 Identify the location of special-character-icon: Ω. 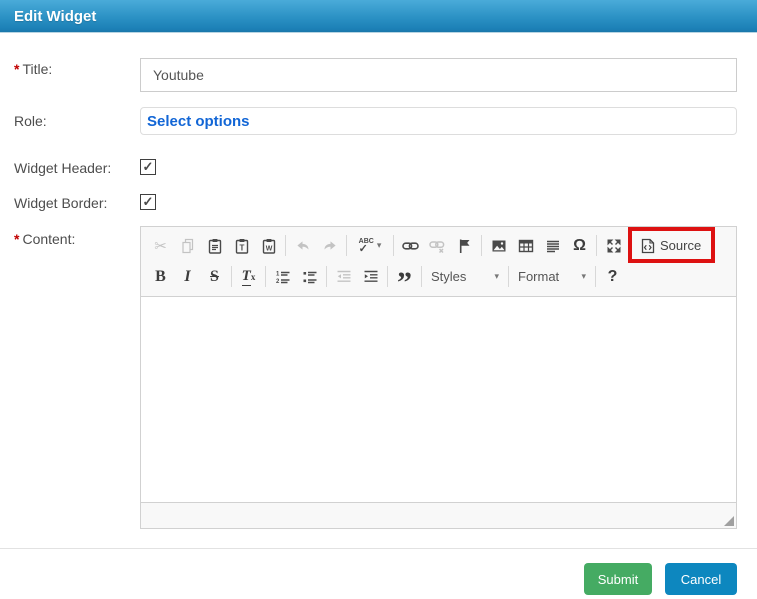
(579, 245).